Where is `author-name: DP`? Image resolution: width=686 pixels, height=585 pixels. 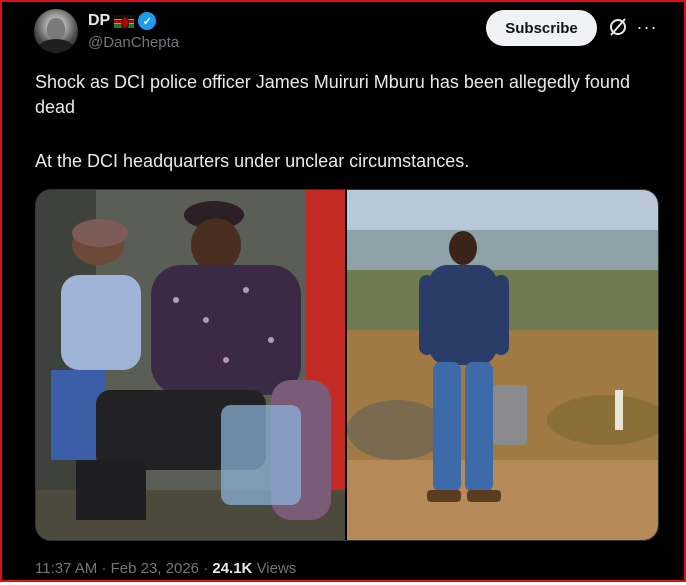 author-name: DP is located at coordinates (99, 21).